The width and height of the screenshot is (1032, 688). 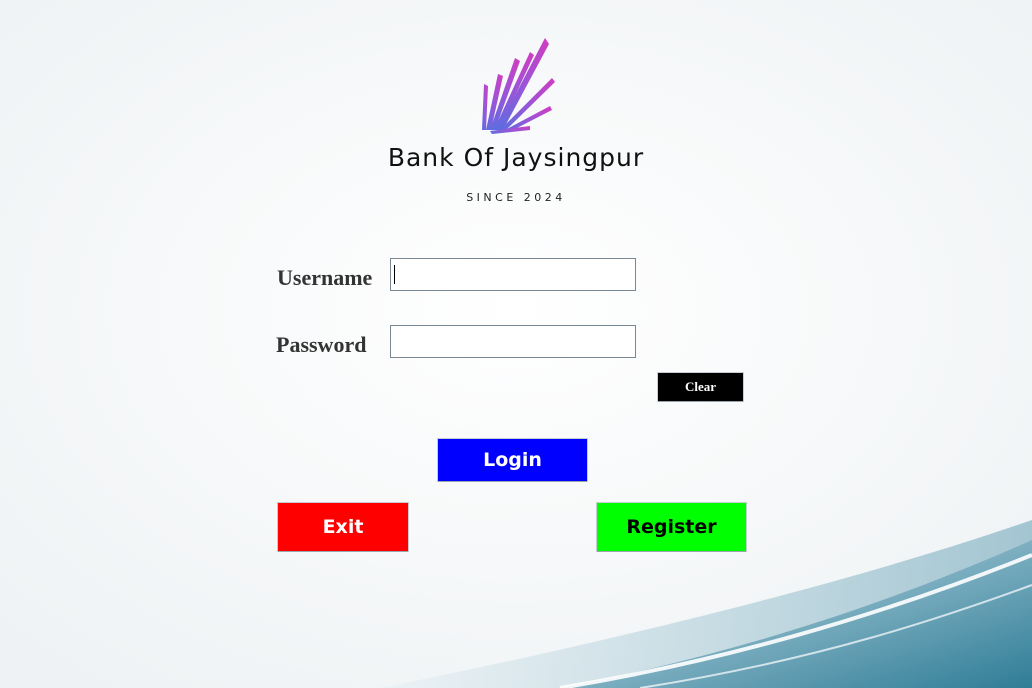 What do you see at coordinates (325, 277) in the screenshot?
I see `username-label: Username` at bounding box center [325, 277].